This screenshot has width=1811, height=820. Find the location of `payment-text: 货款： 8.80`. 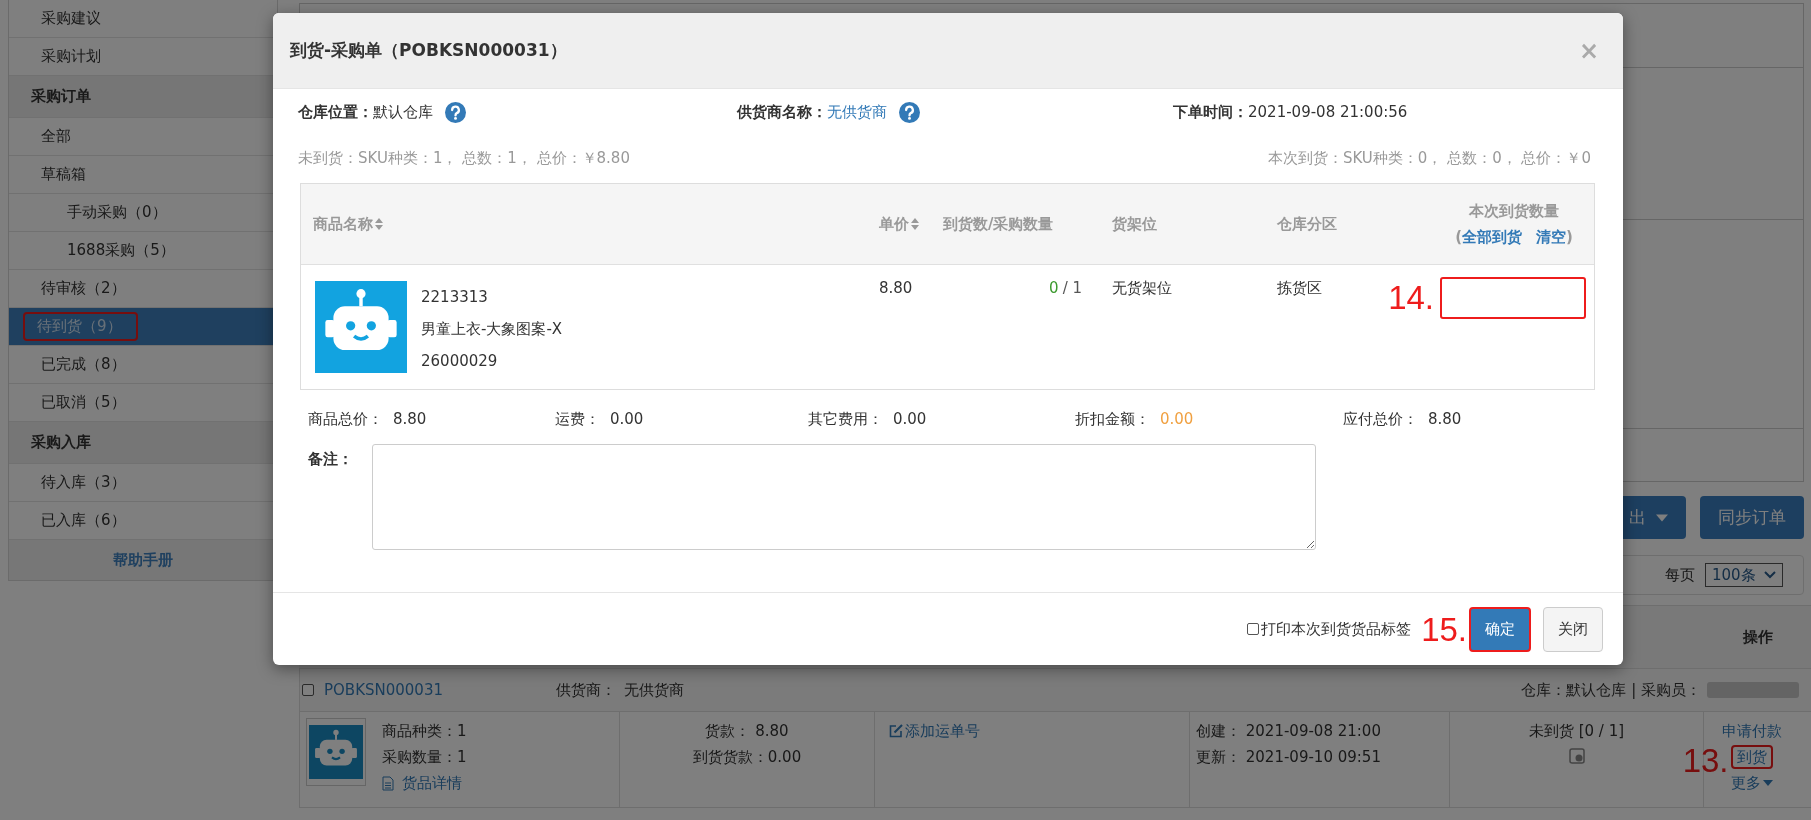

payment-text: 货款： 8.80 is located at coordinates (747, 731).